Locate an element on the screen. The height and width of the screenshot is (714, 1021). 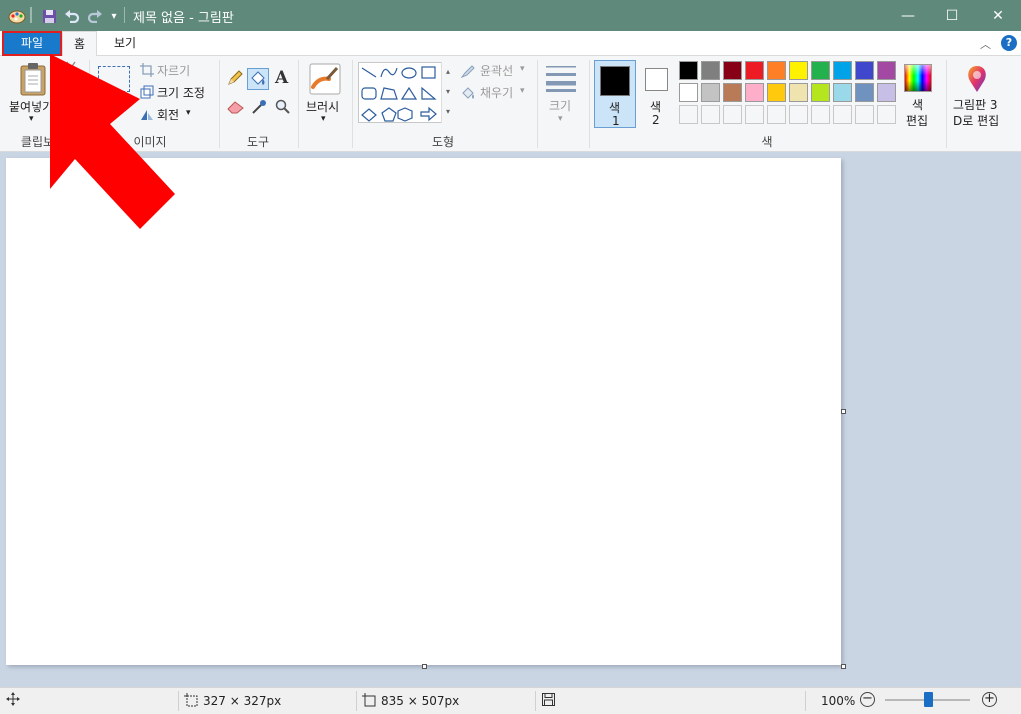
tab-home: 홈 is located at coordinates (79, 44).